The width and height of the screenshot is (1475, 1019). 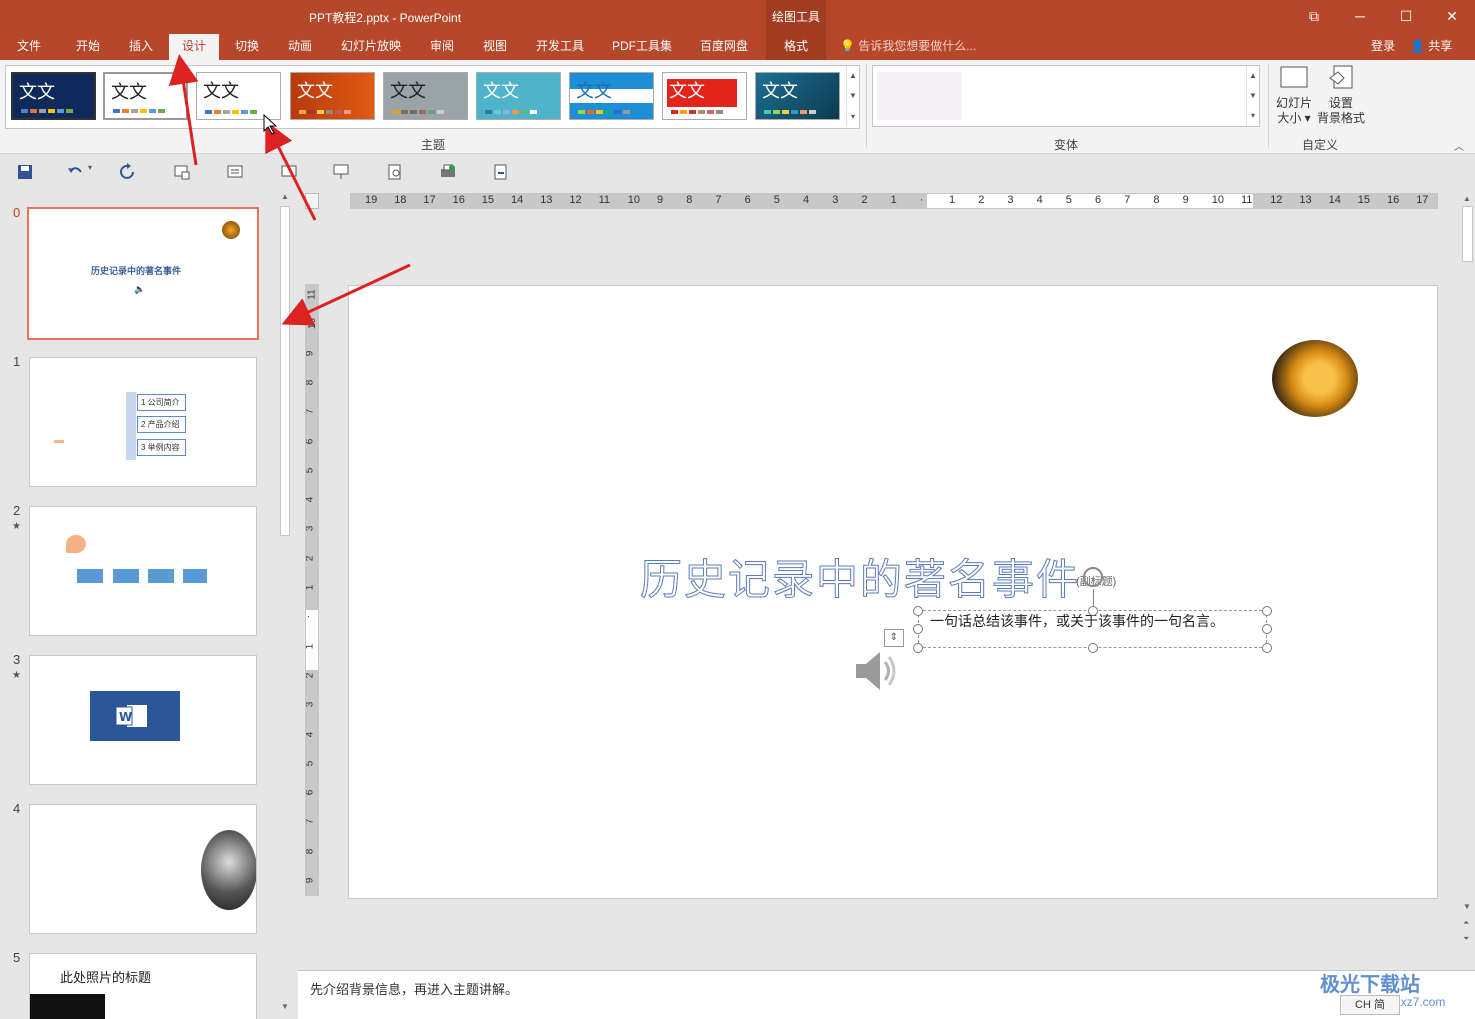 What do you see at coordinates (425, 96) in the screenshot?
I see `theme-gray: 文文` at bounding box center [425, 96].